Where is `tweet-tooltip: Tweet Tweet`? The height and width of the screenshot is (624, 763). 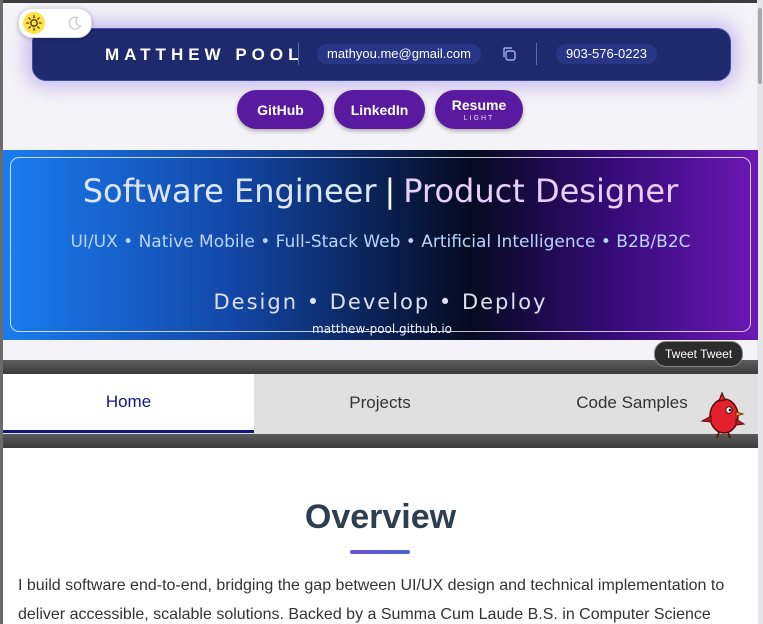
tweet-tooltip: Tweet Tweet is located at coordinates (699, 354).